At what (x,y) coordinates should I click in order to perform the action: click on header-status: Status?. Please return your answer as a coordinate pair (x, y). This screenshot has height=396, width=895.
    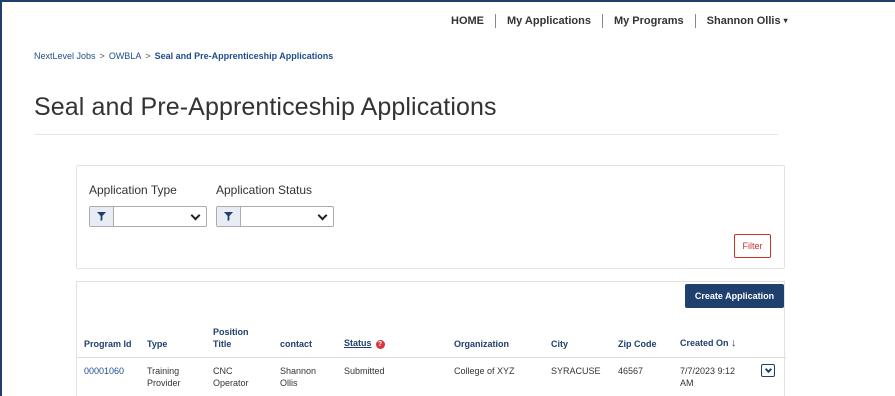
    Looking at the image, I should click on (364, 343).